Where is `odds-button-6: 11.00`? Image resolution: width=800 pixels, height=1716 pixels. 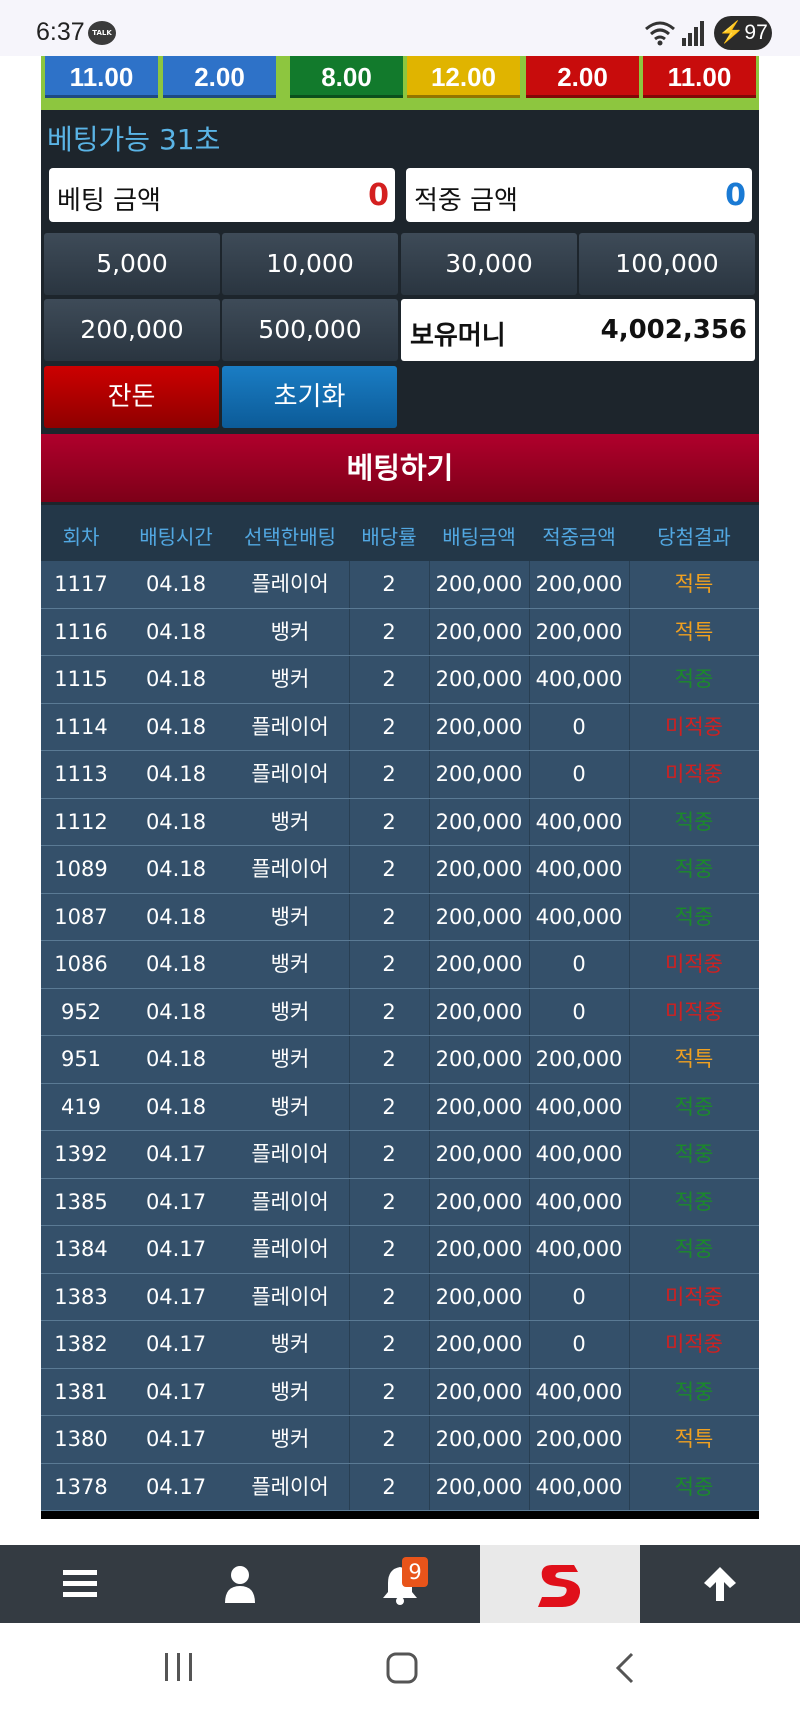 odds-button-6: 11.00 is located at coordinates (699, 77).